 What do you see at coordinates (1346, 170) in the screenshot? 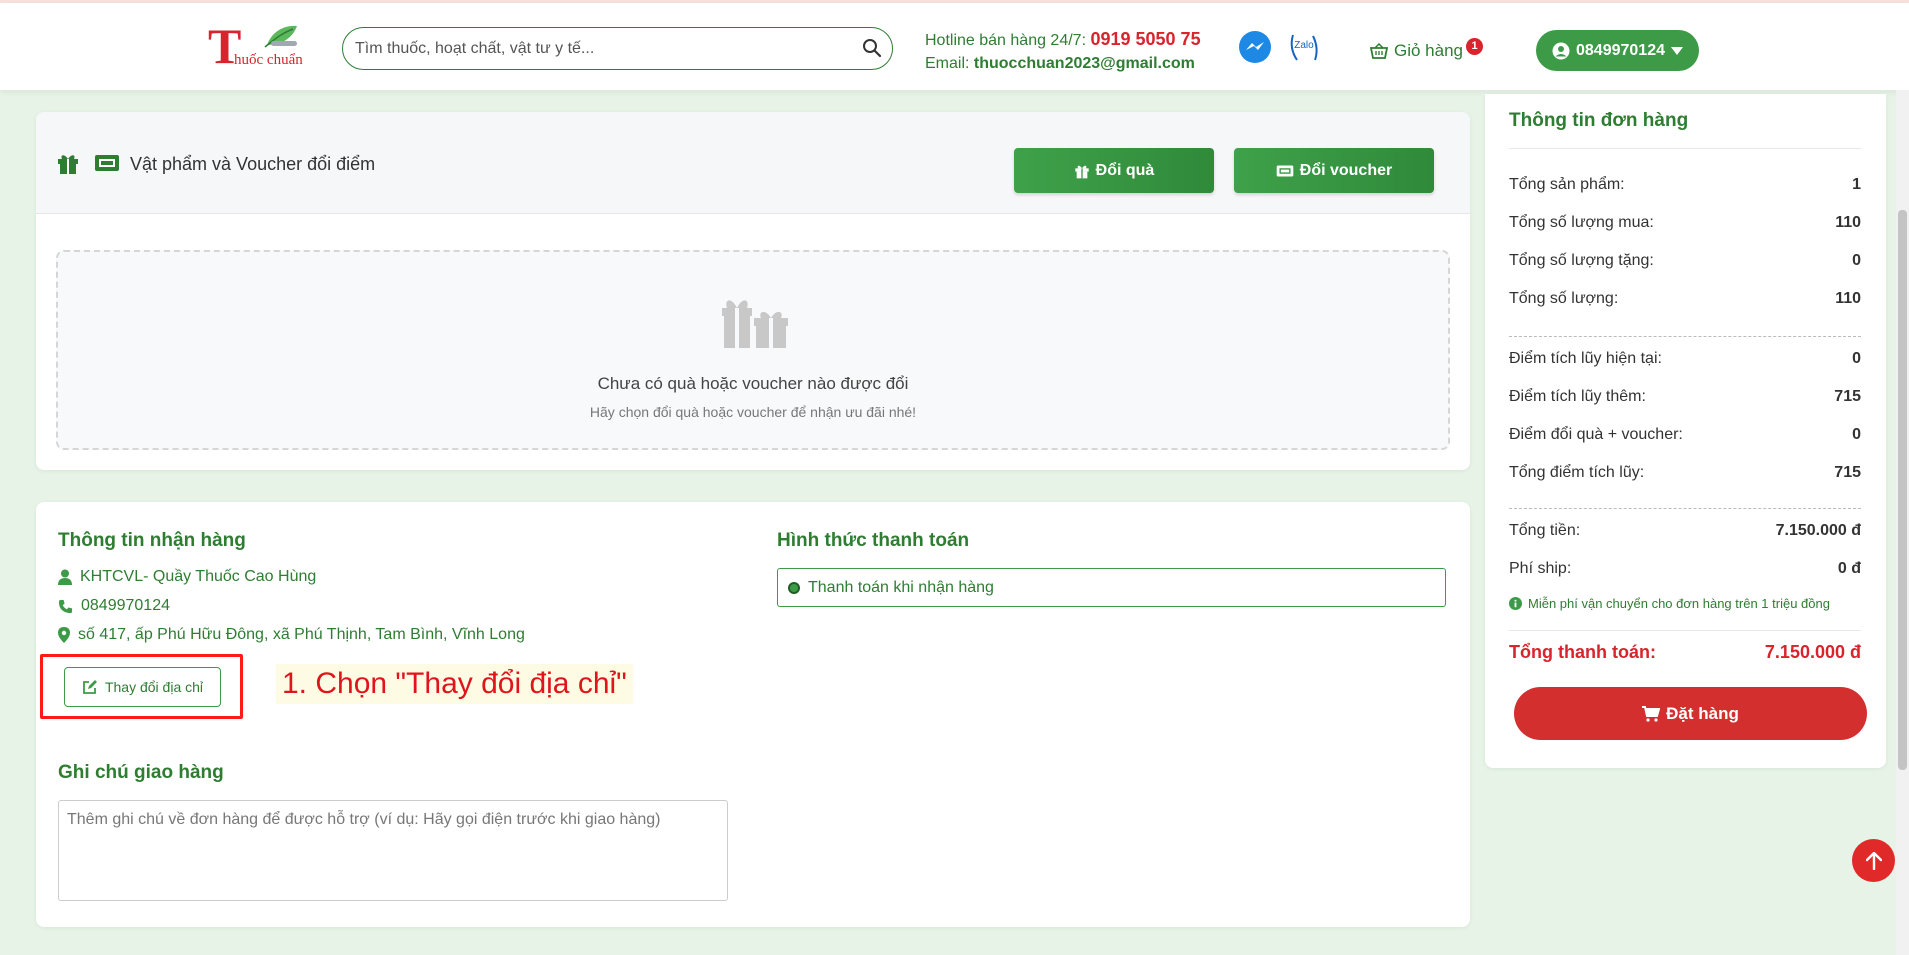
I see `redeem-voucher-label: Đổi voucher` at bounding box center [1346, 170].